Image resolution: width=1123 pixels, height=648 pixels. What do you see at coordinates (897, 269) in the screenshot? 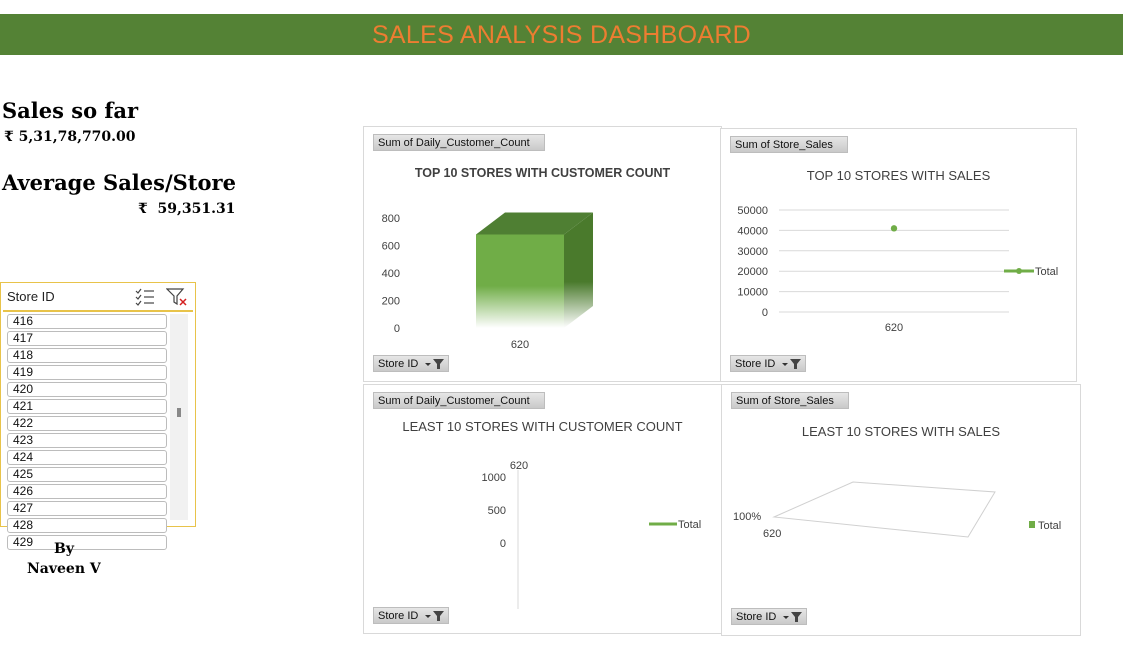
I see `chart-plot: 0 10000 20000 30000 40000 50000 620 Total` at bounding box center [897, 269].